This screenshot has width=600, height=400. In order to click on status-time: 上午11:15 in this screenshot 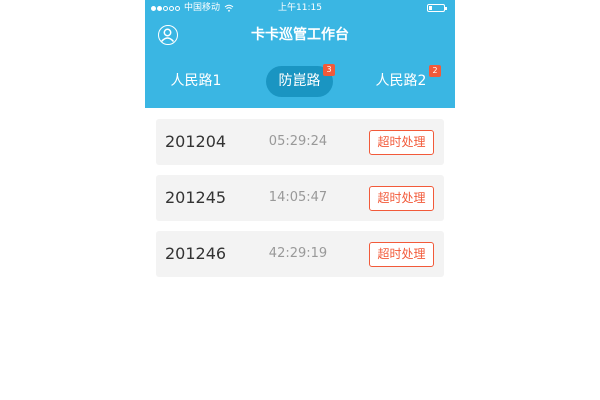, I will do `click(300, 8)`.